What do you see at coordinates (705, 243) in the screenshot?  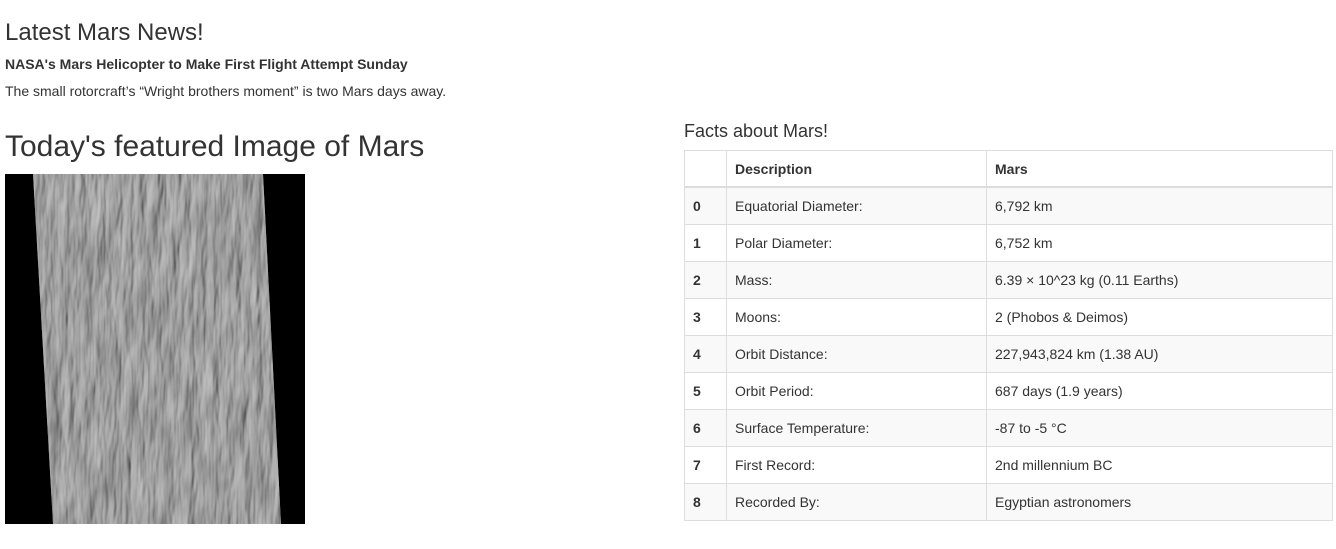 I see `row-index: 1` at bounding box center [705, 243].